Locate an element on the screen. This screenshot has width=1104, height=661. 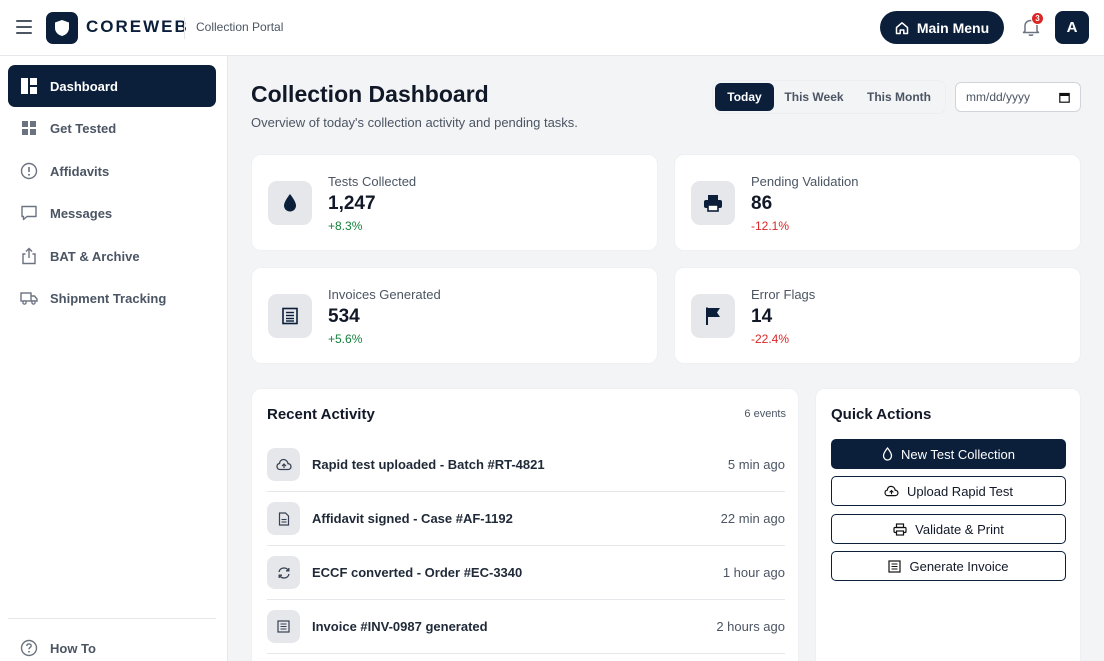
sidebar-item-dashboard: Dashboard is located at coordinates (112, 86).